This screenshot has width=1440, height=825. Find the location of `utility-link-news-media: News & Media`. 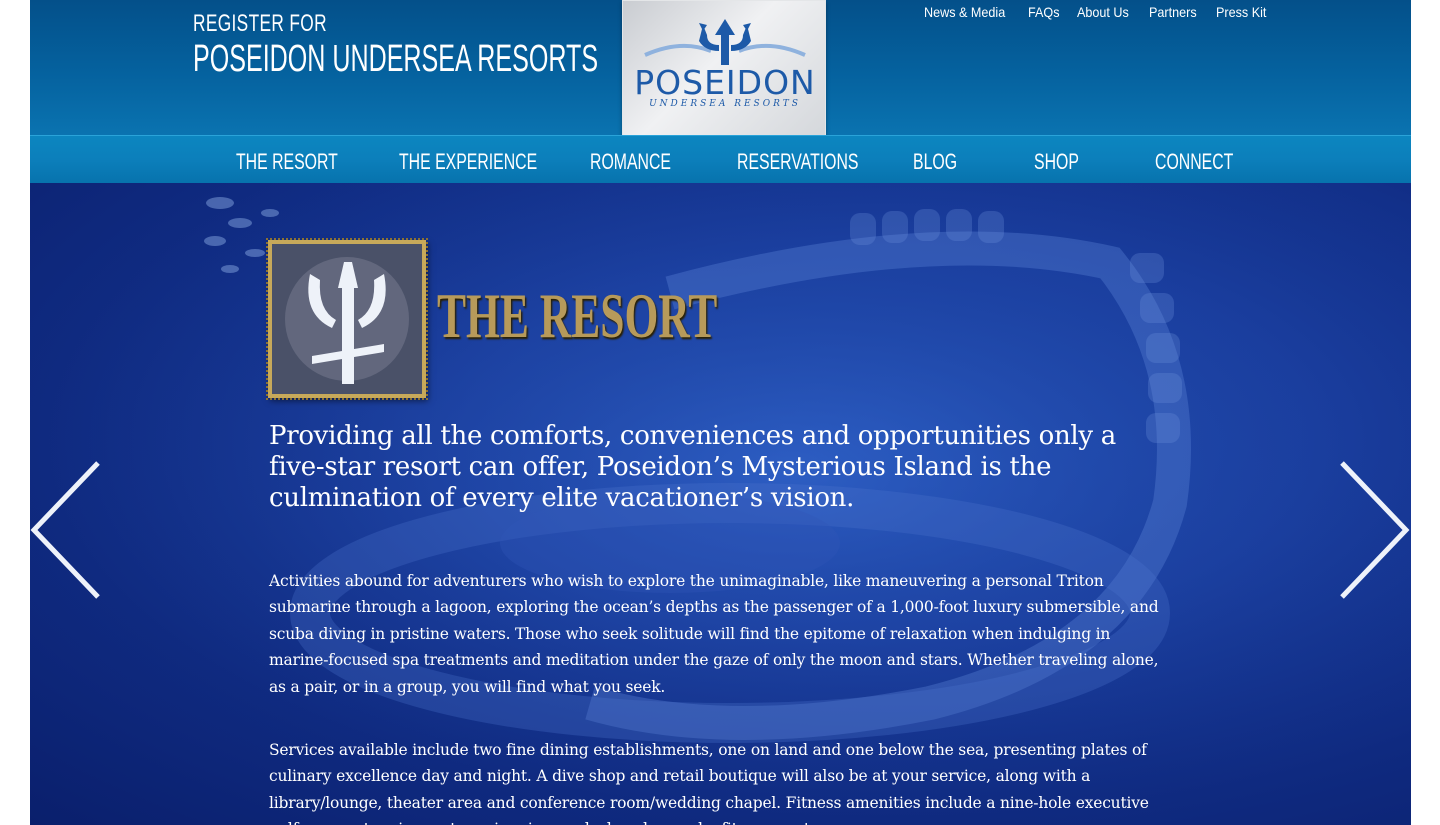

utility-link-news-media: News & Media is located at coordinates (964, 12).